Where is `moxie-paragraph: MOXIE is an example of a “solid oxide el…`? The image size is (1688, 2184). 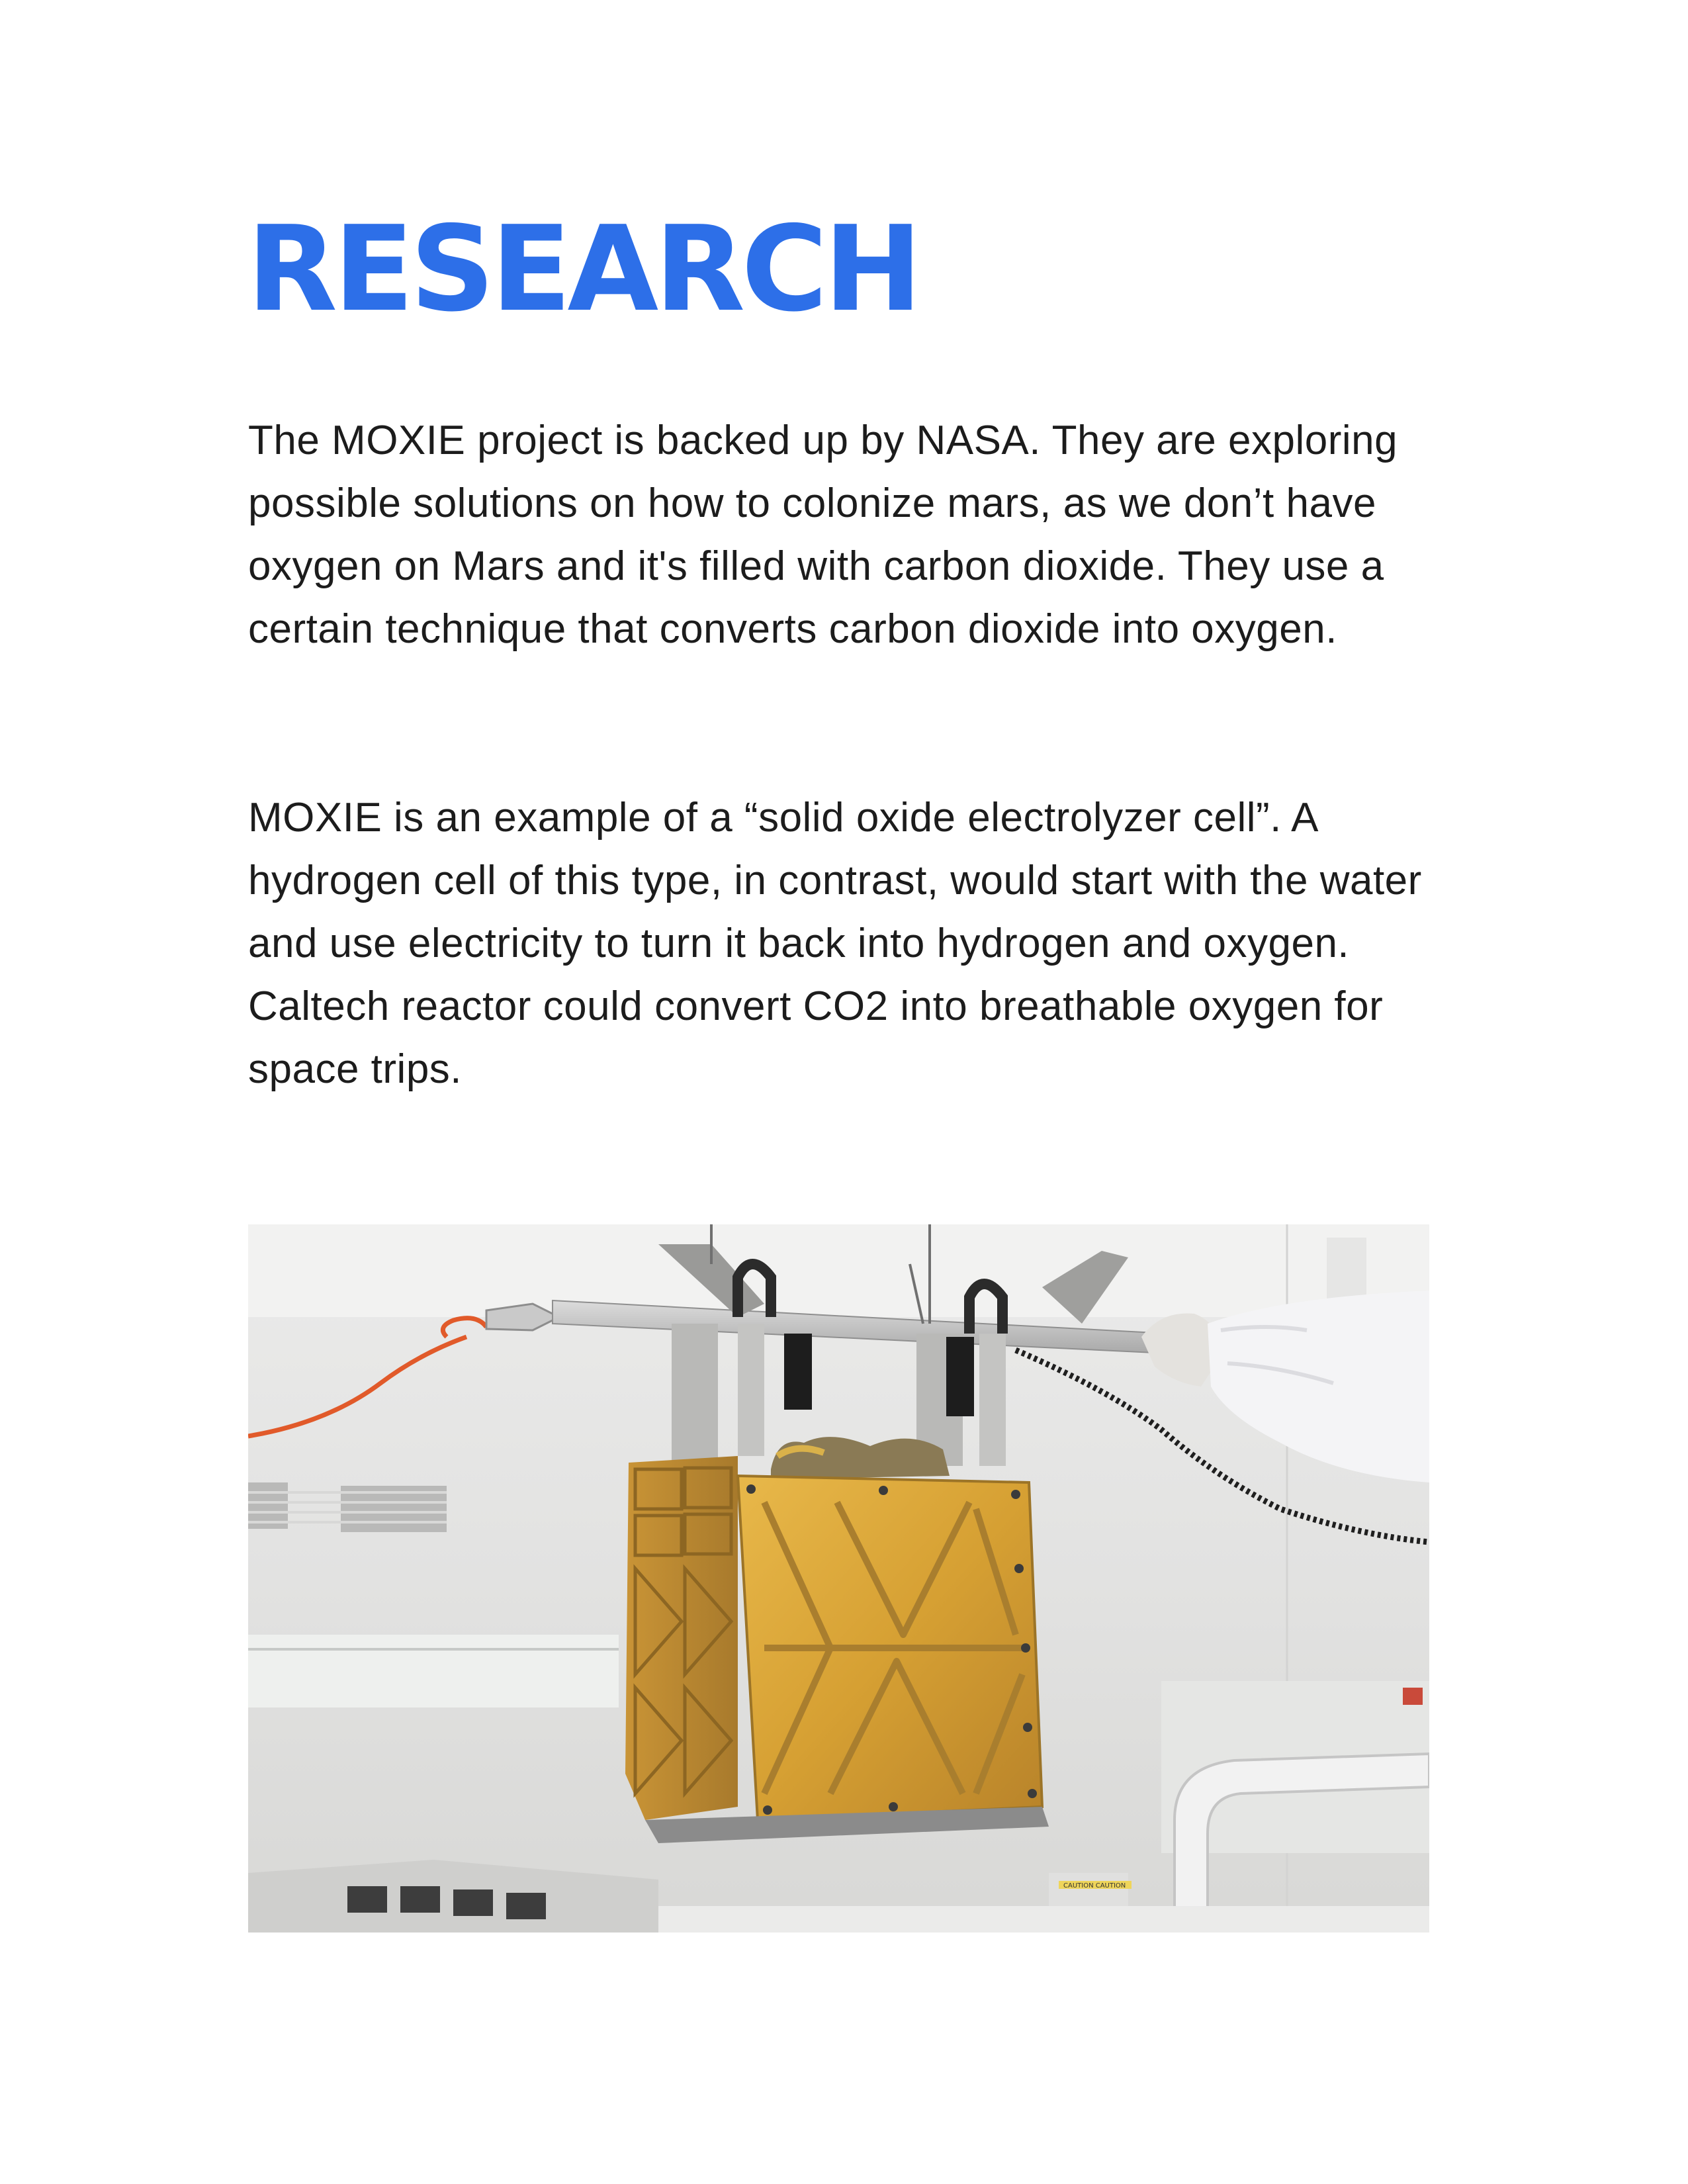 moxie-paragraph: MOXIE is an example of a “solid oxide el… is located at coordinates (835, 943).